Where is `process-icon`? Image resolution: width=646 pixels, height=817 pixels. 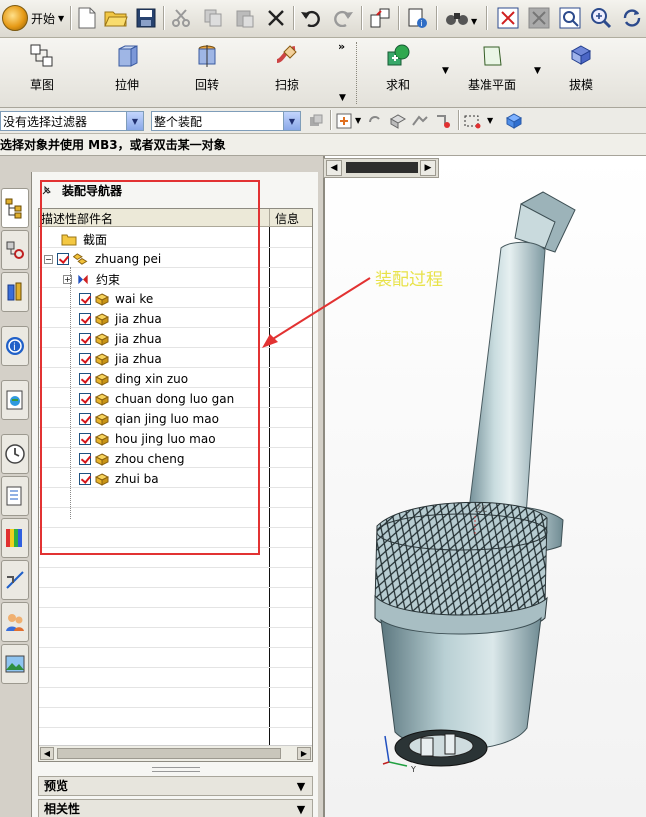 process-icon is located at coordinates (15, 580).